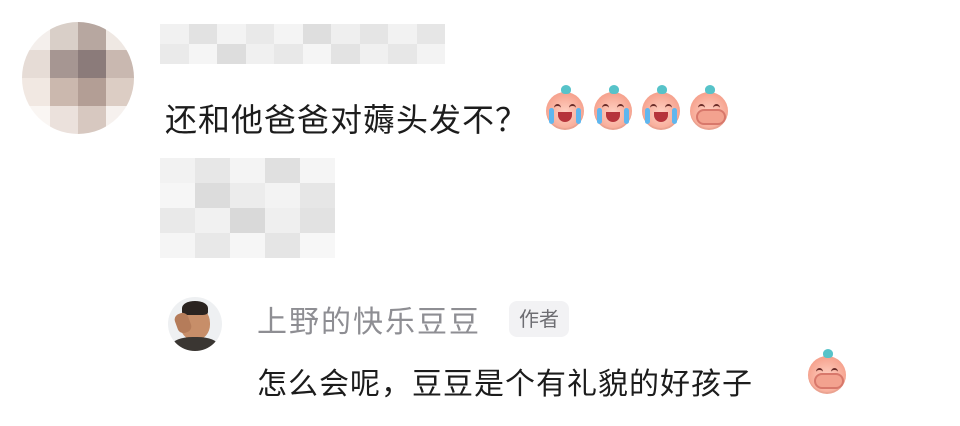 This screenshot has width=960, height=426. I want to click on reply-username: 上野的快乐豆豆, so click(369, 319).